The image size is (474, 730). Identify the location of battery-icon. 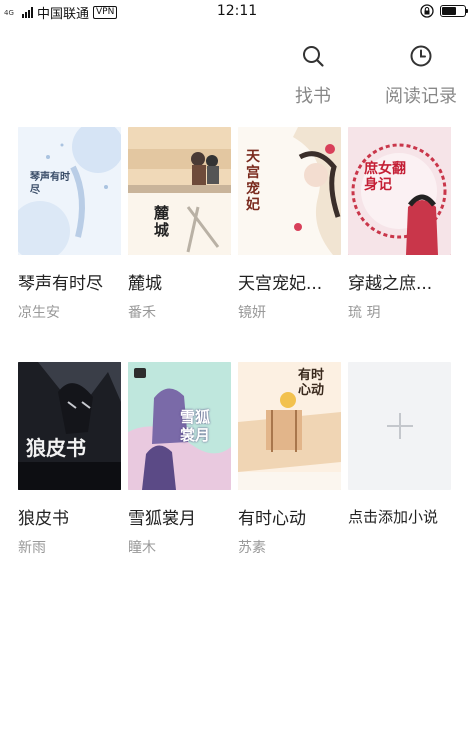
(454, 11).